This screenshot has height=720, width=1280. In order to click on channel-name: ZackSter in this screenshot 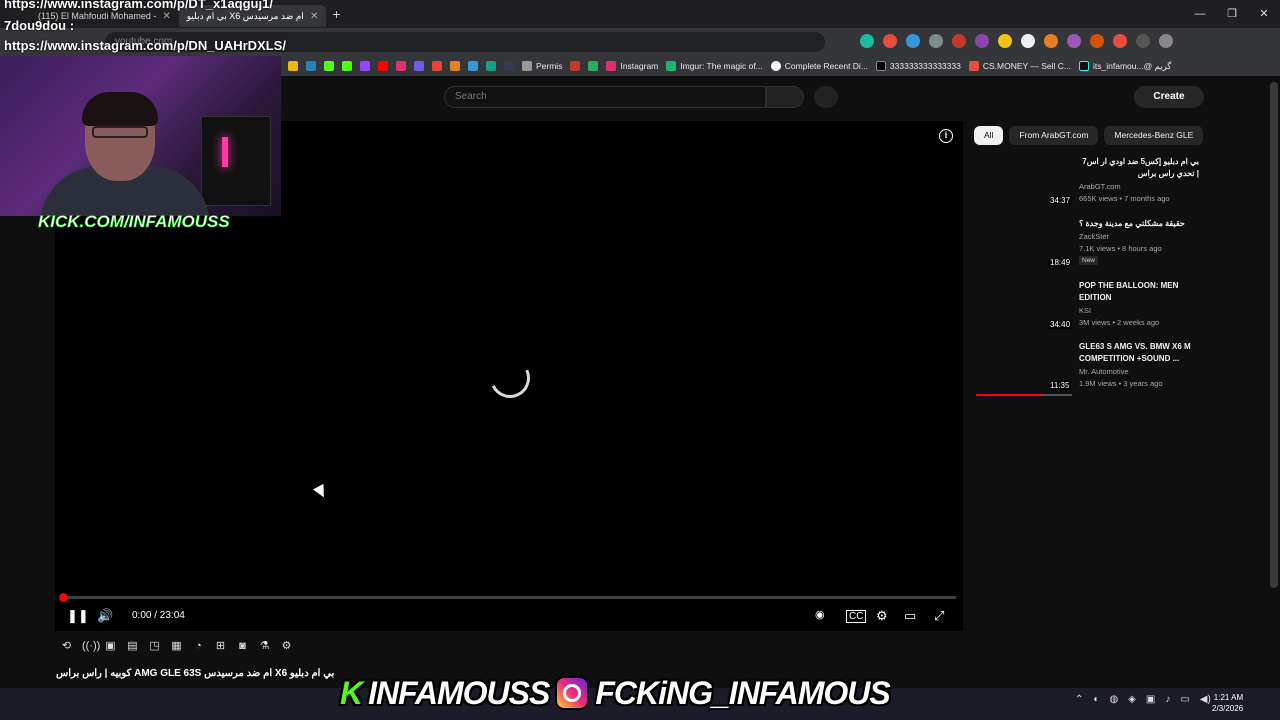, I will do `click(1094, 236)`.